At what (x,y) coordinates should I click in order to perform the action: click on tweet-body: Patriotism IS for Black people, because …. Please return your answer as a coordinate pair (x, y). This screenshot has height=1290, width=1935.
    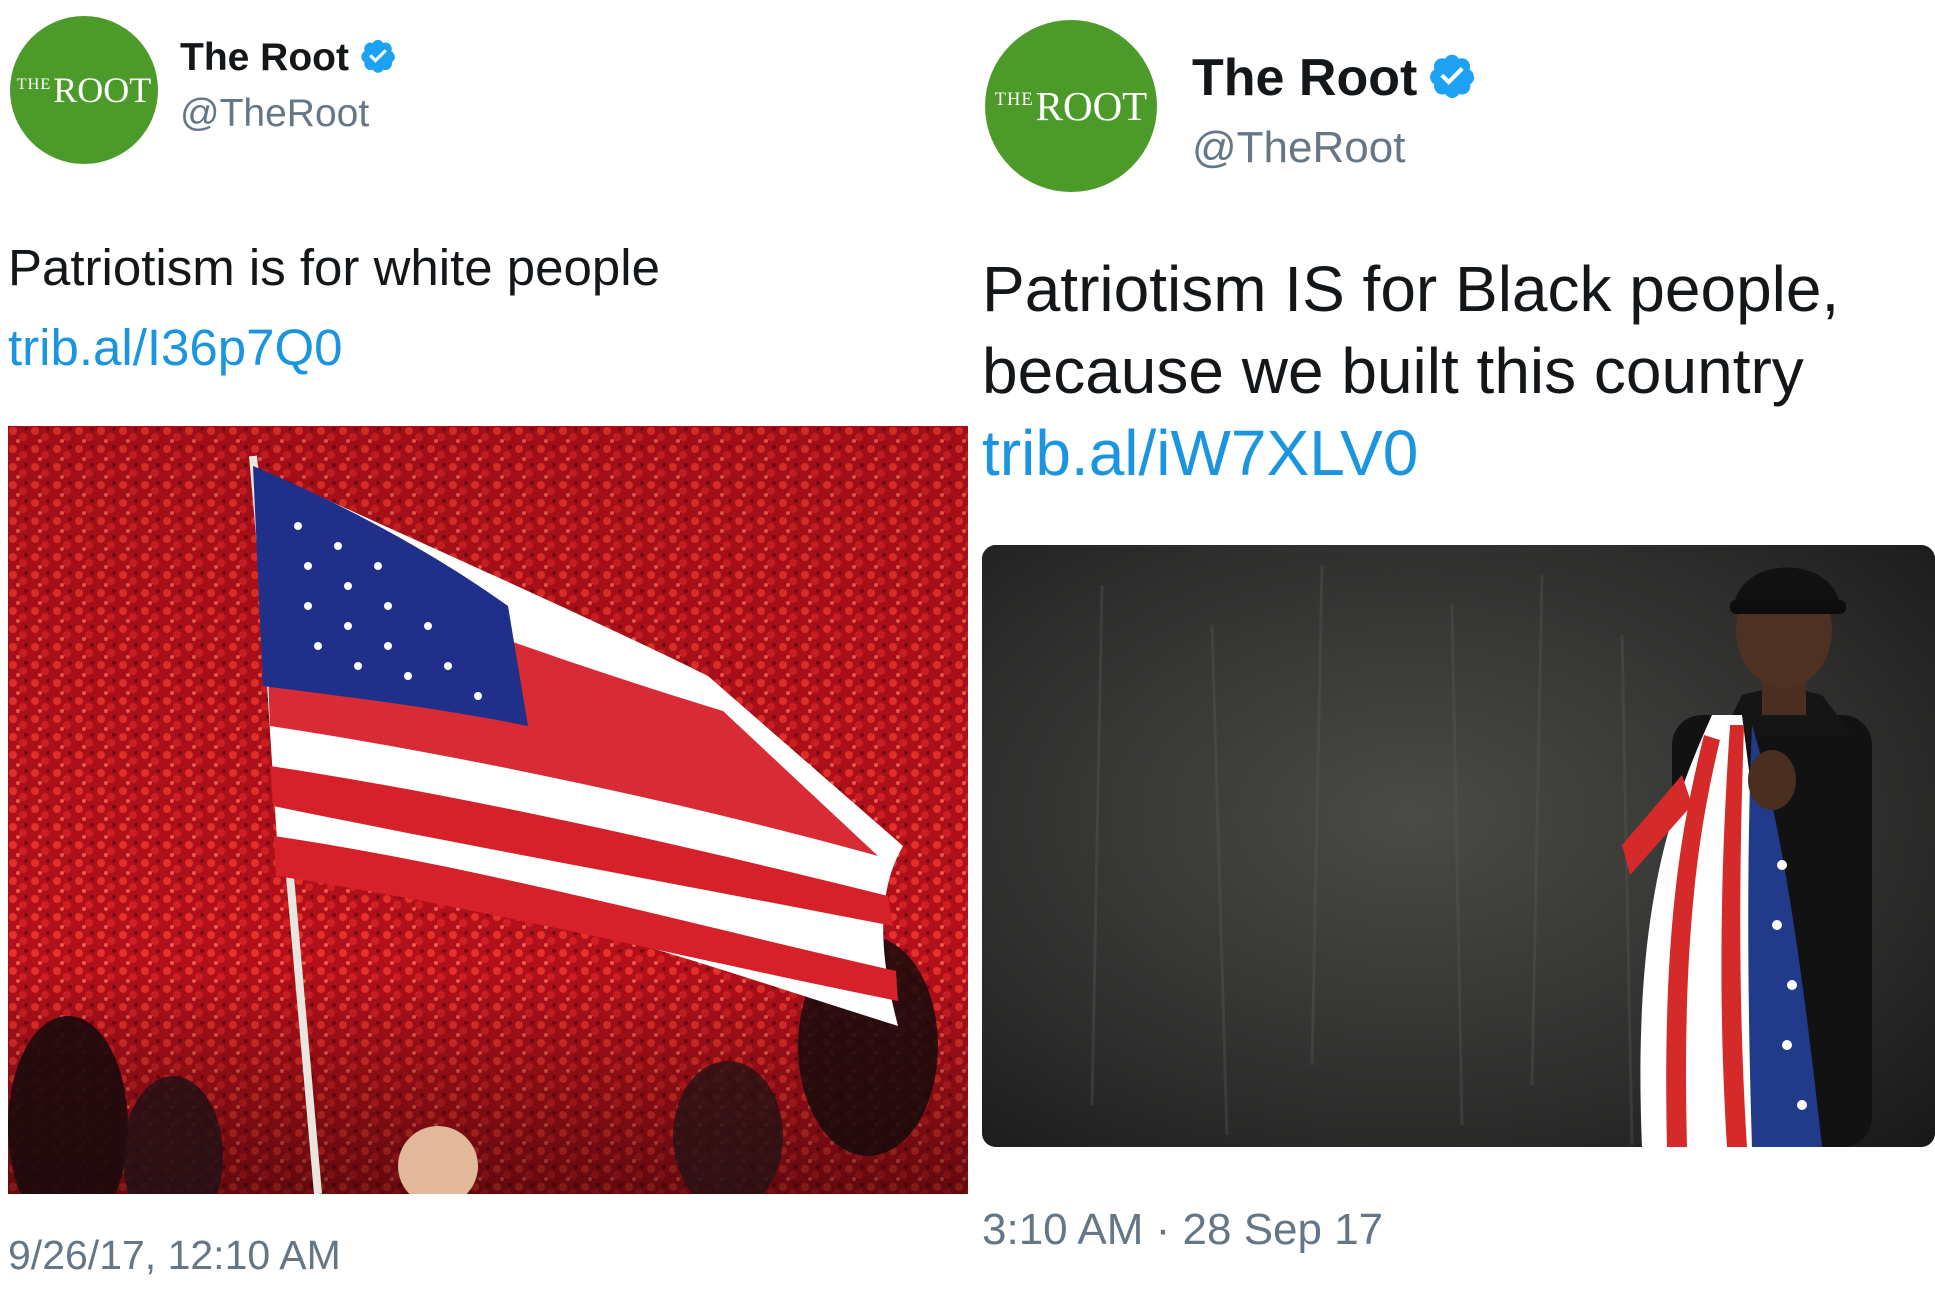
    Looking at the image, I should click on (1411, 330).